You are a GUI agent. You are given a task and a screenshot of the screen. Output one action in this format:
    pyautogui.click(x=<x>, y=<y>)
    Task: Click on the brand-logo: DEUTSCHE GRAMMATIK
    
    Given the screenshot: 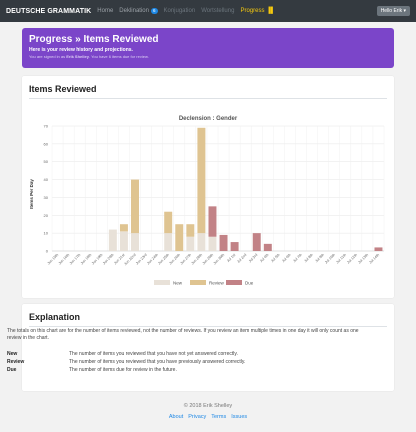 What is the action you would take?
    pyautogui.click(x=48, y=11)
    